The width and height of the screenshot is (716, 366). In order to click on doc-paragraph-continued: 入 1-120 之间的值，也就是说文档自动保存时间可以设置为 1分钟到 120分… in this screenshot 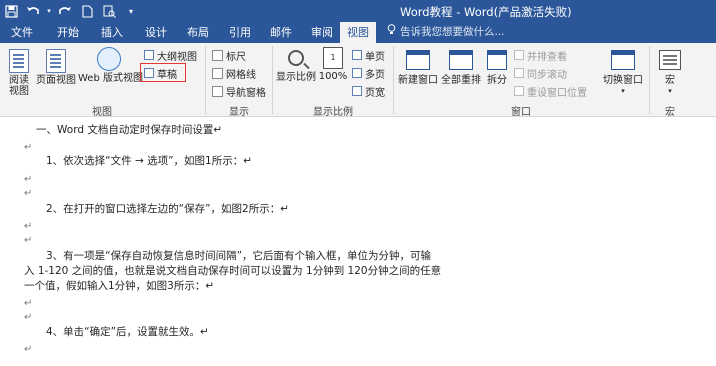, I will do `click(232, 271)`.